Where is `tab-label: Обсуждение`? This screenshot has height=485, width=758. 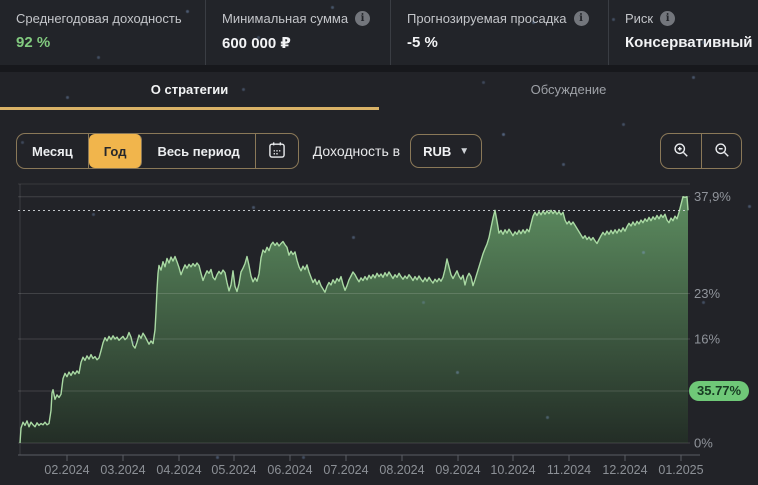
tab-label: Обсуждение is located at coordinates (568, 89).